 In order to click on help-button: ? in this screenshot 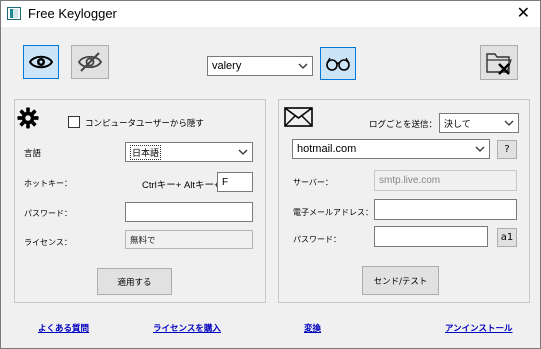, I will do `click(507, 149)`.